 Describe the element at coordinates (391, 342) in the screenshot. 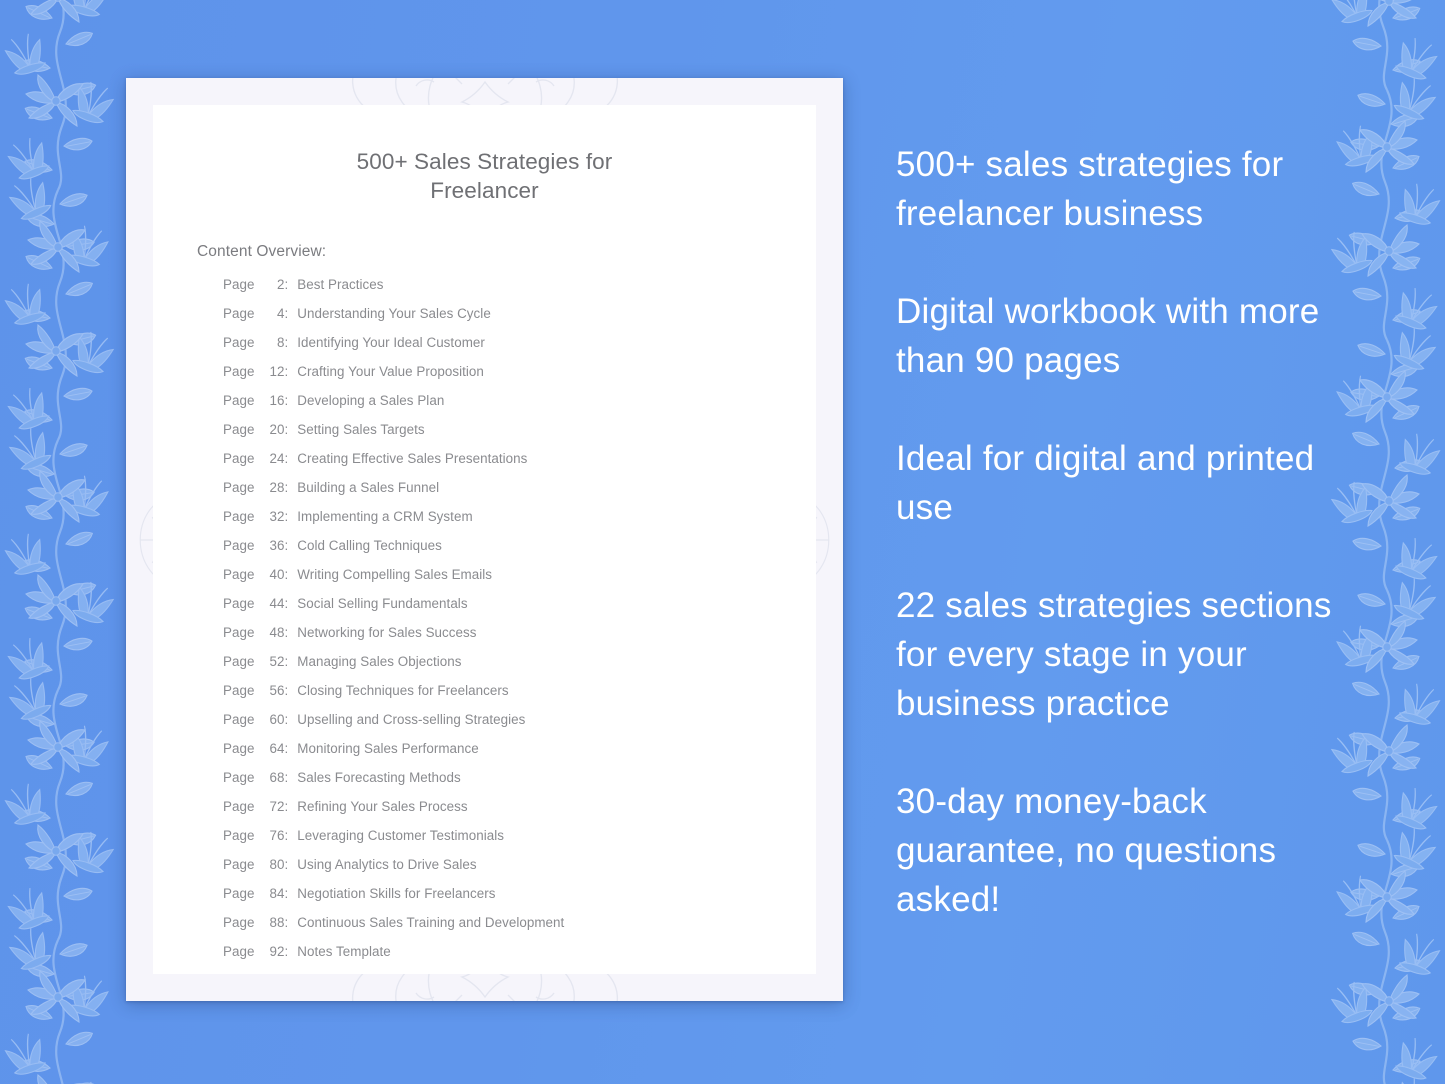

I see `toc-entry-title: Identifying Your Ideal Customer` at that location.